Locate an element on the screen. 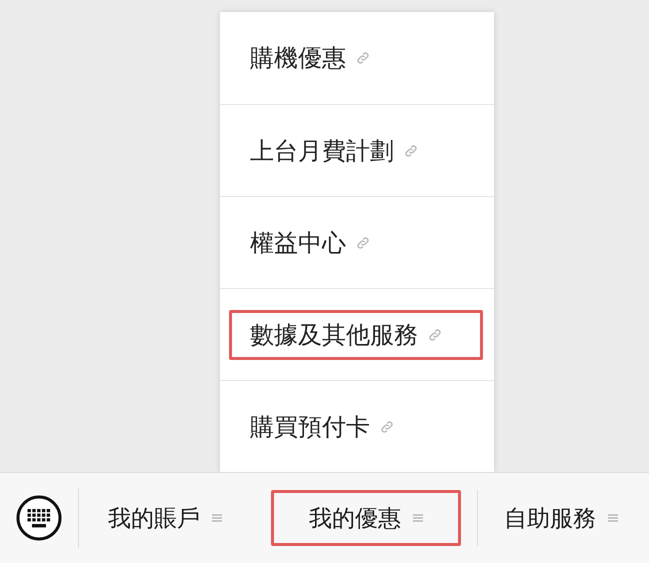  menu-item: 購買預付卡 is located at coordinates (321, 427).